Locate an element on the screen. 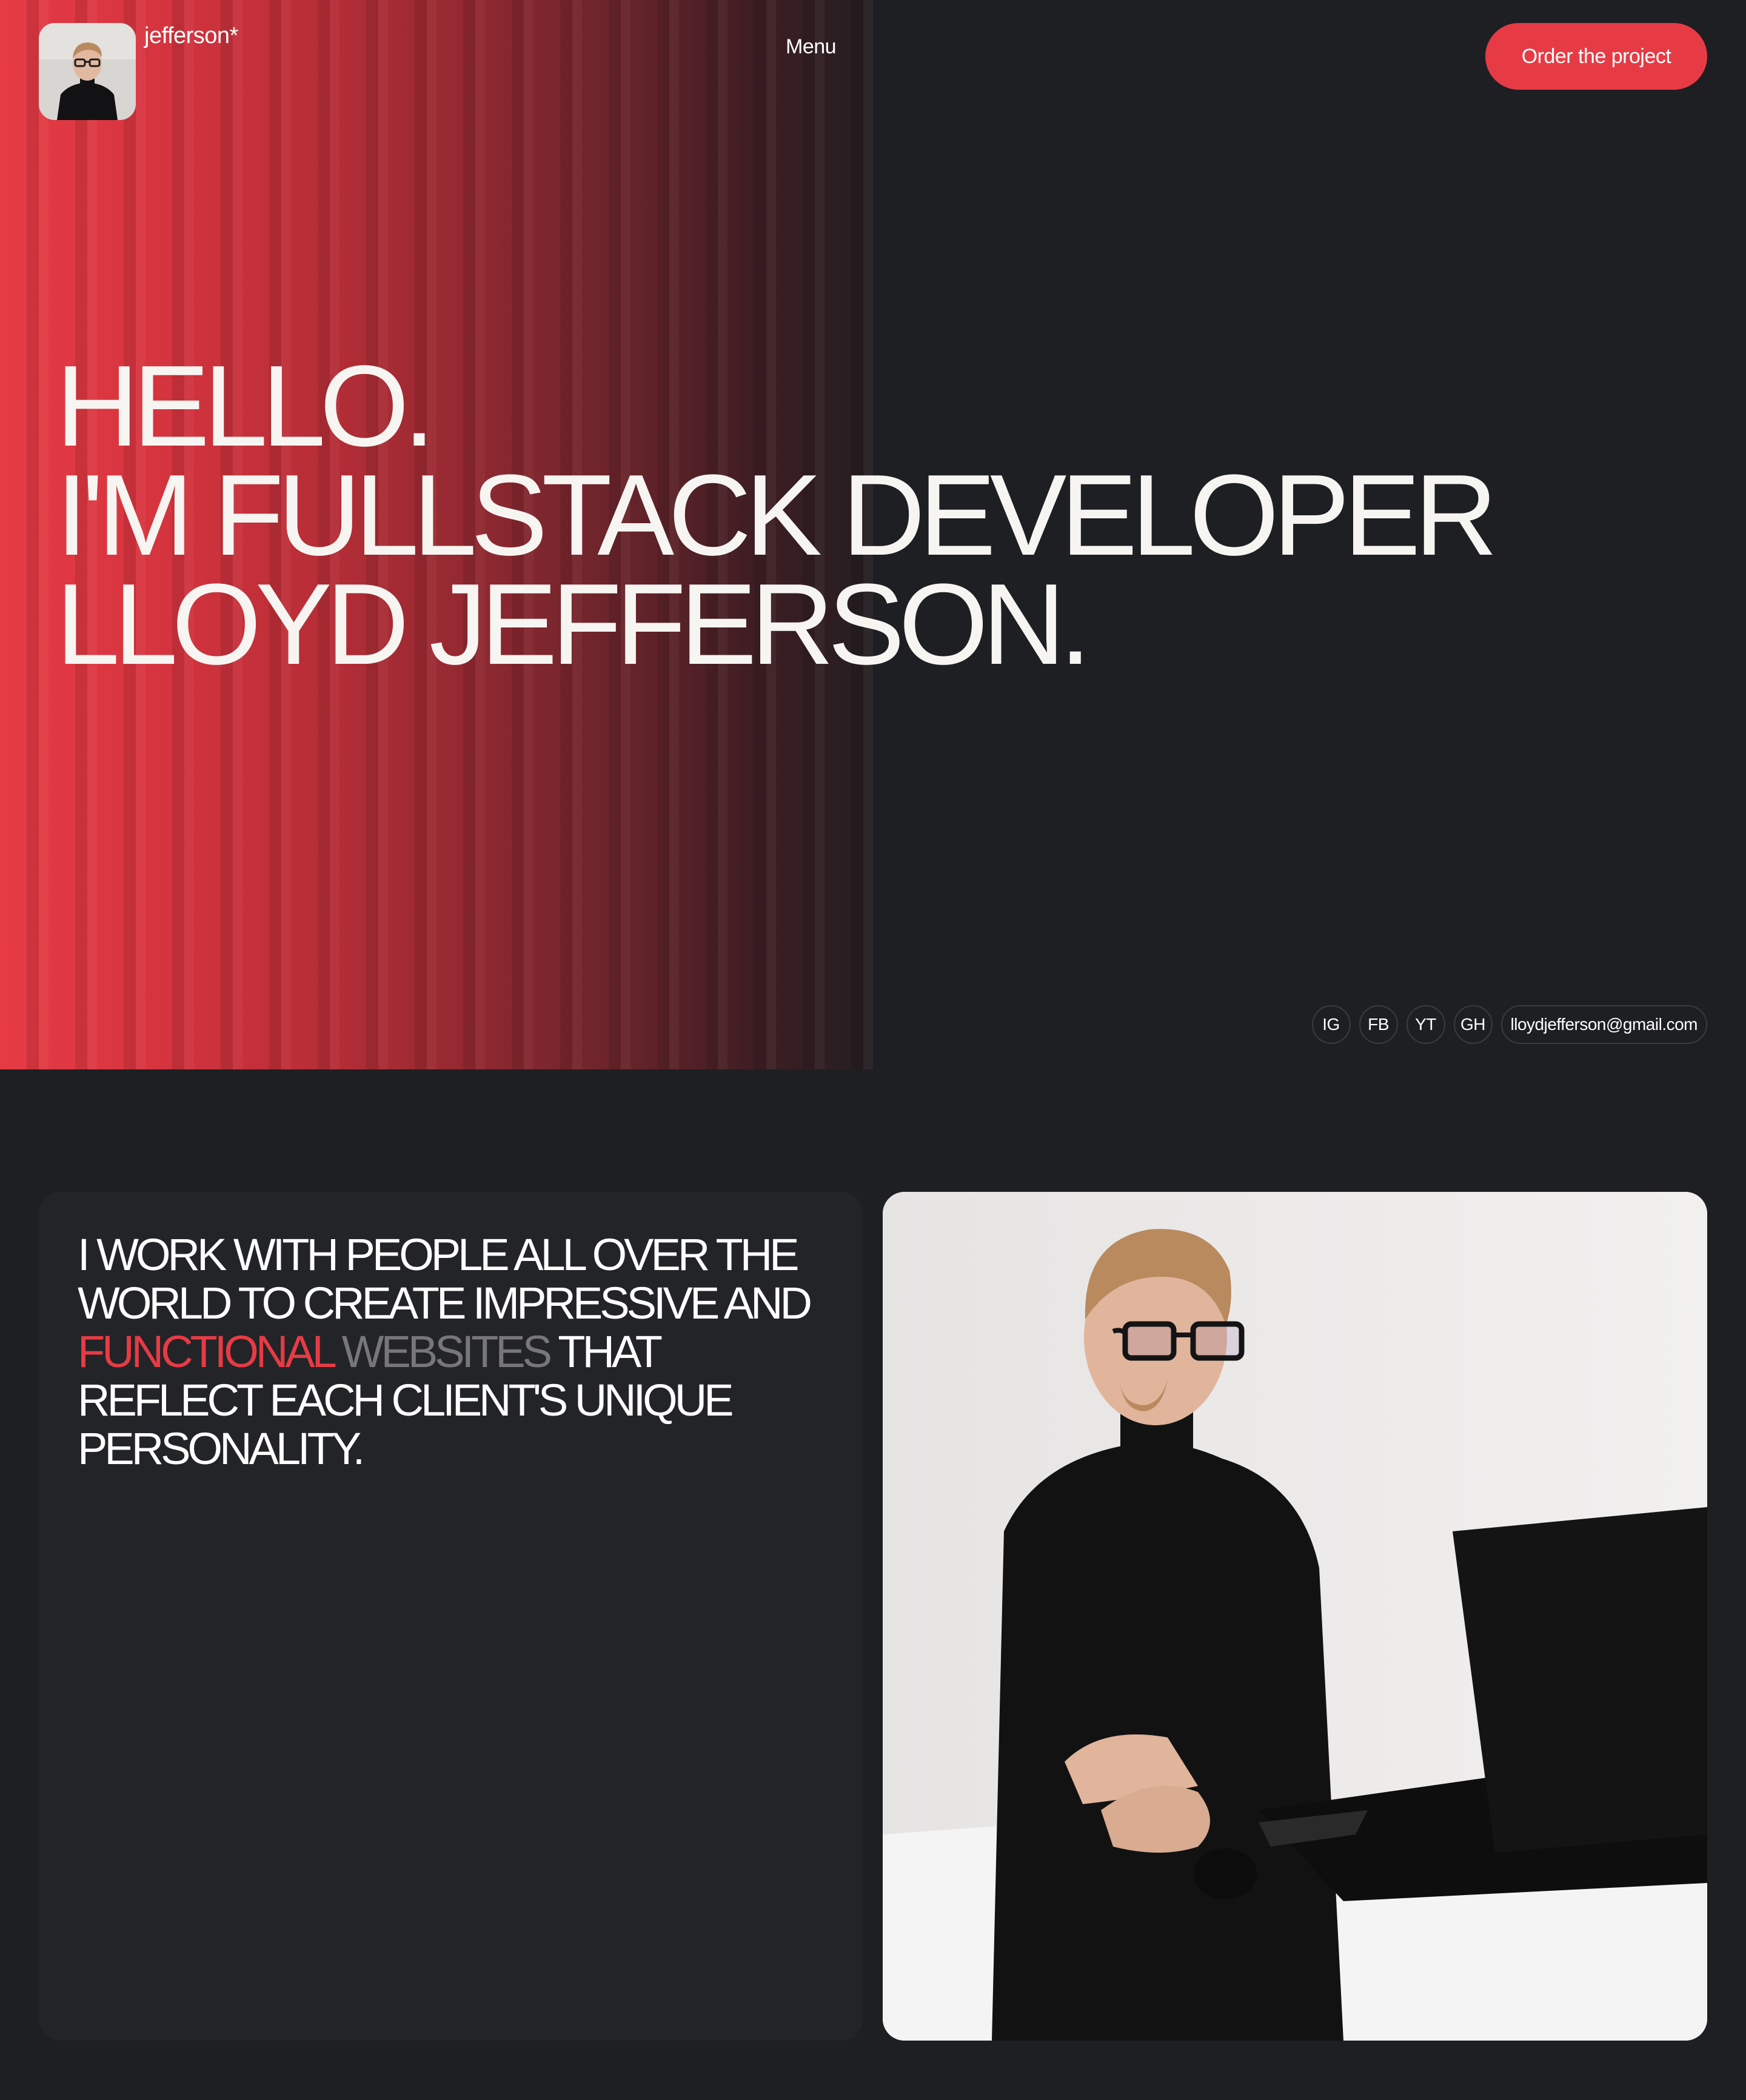 Image resolution: width=1746 pixels, height=2100 pixels. avatar is located at coordinates (87, 71).